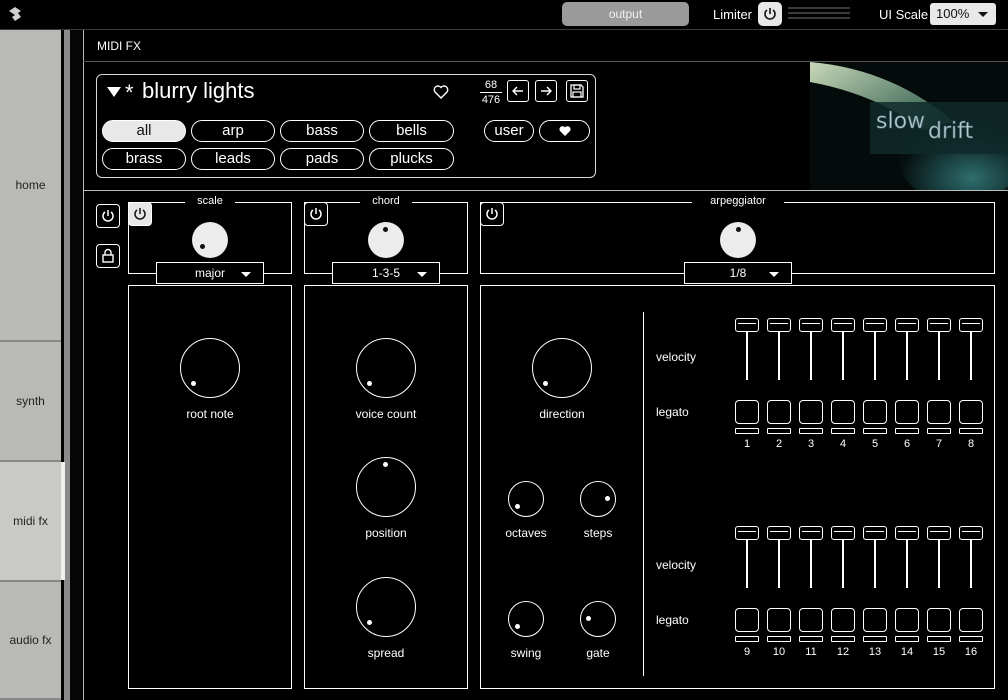 This screenshot has height=700, width=1008. What do you see at coordinates (939, 444) in the screenshot?
I see `step-number-7: 7` at bounding box center [939, 444].